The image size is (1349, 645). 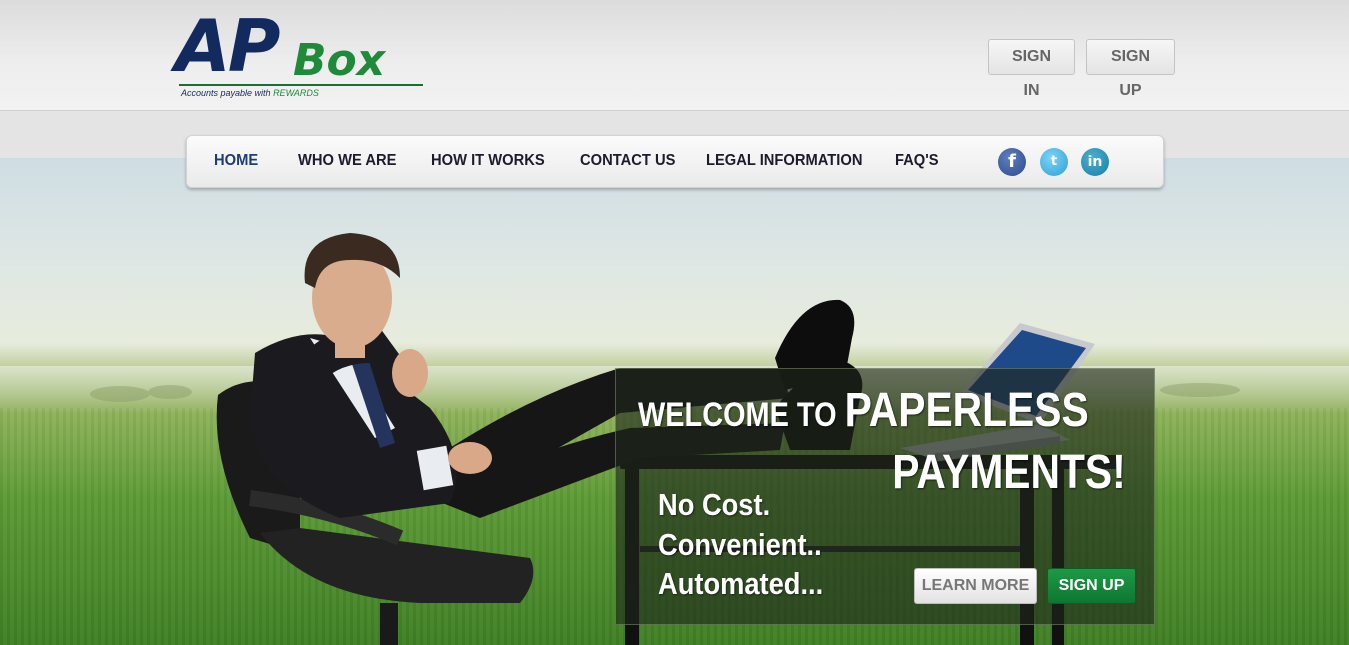 What do you see at coordinates (227, 46) in the screenshot?
I see `logo-ap-text: AP` at bounding box center [227, 46].